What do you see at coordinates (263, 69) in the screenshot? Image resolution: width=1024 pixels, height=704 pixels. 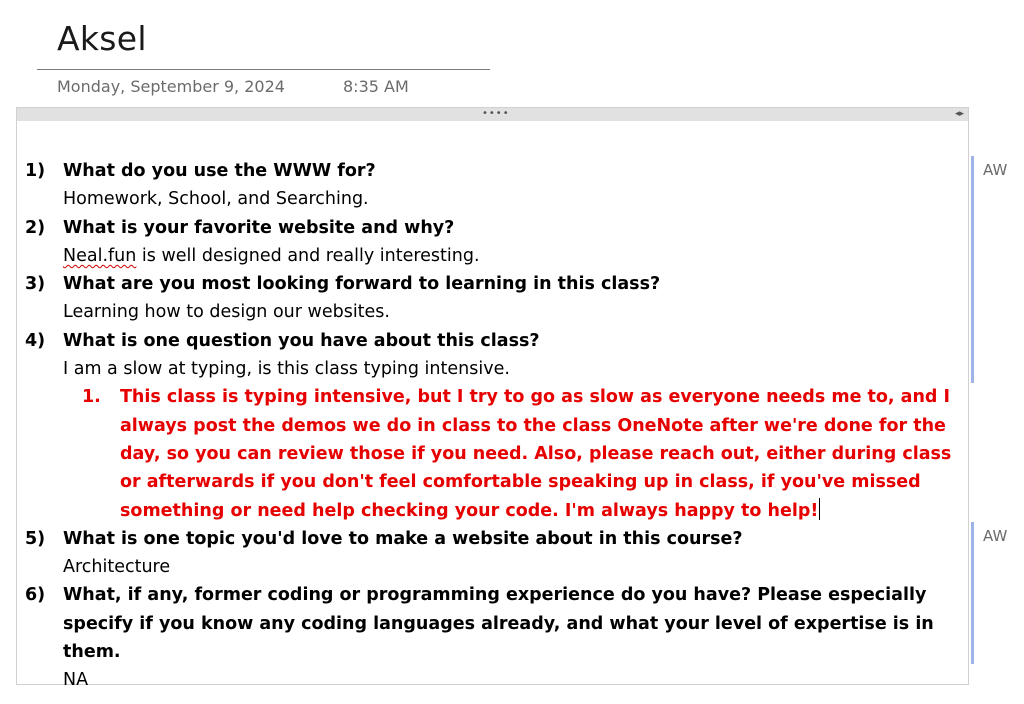 I see `title-underline` at bounding box center [263, 69].